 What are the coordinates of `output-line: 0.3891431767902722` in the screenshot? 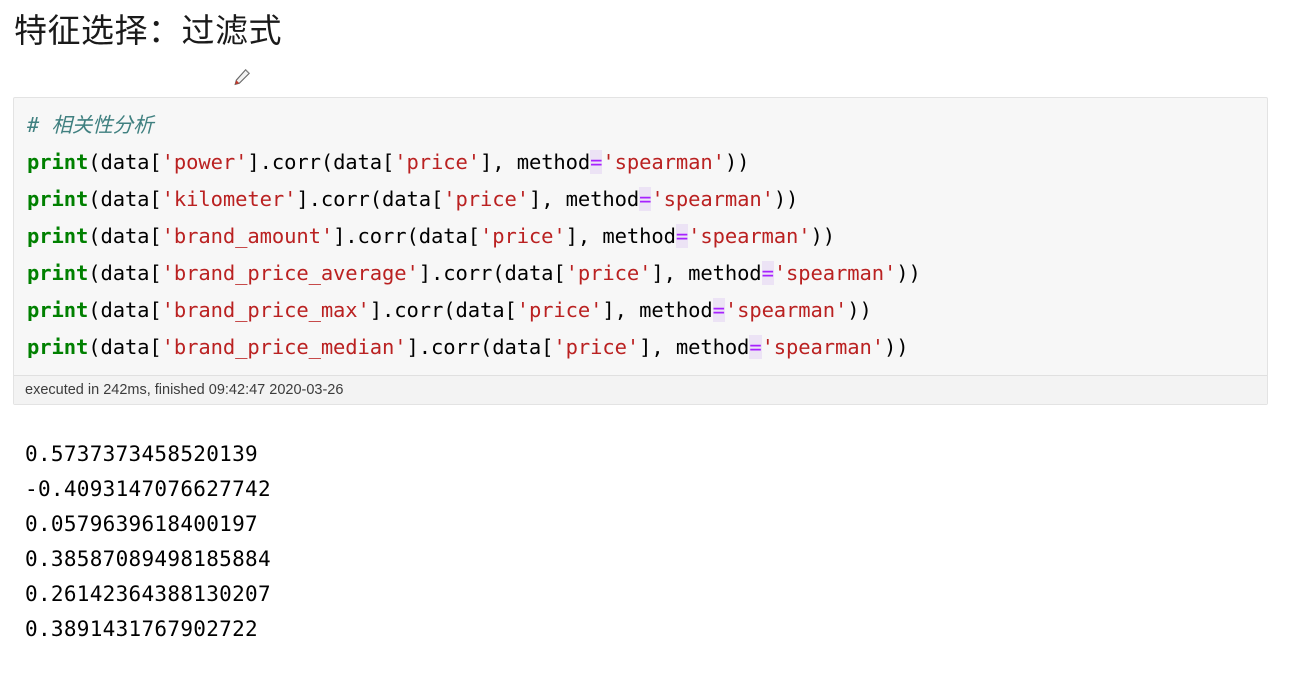 It's located at (141, 629).